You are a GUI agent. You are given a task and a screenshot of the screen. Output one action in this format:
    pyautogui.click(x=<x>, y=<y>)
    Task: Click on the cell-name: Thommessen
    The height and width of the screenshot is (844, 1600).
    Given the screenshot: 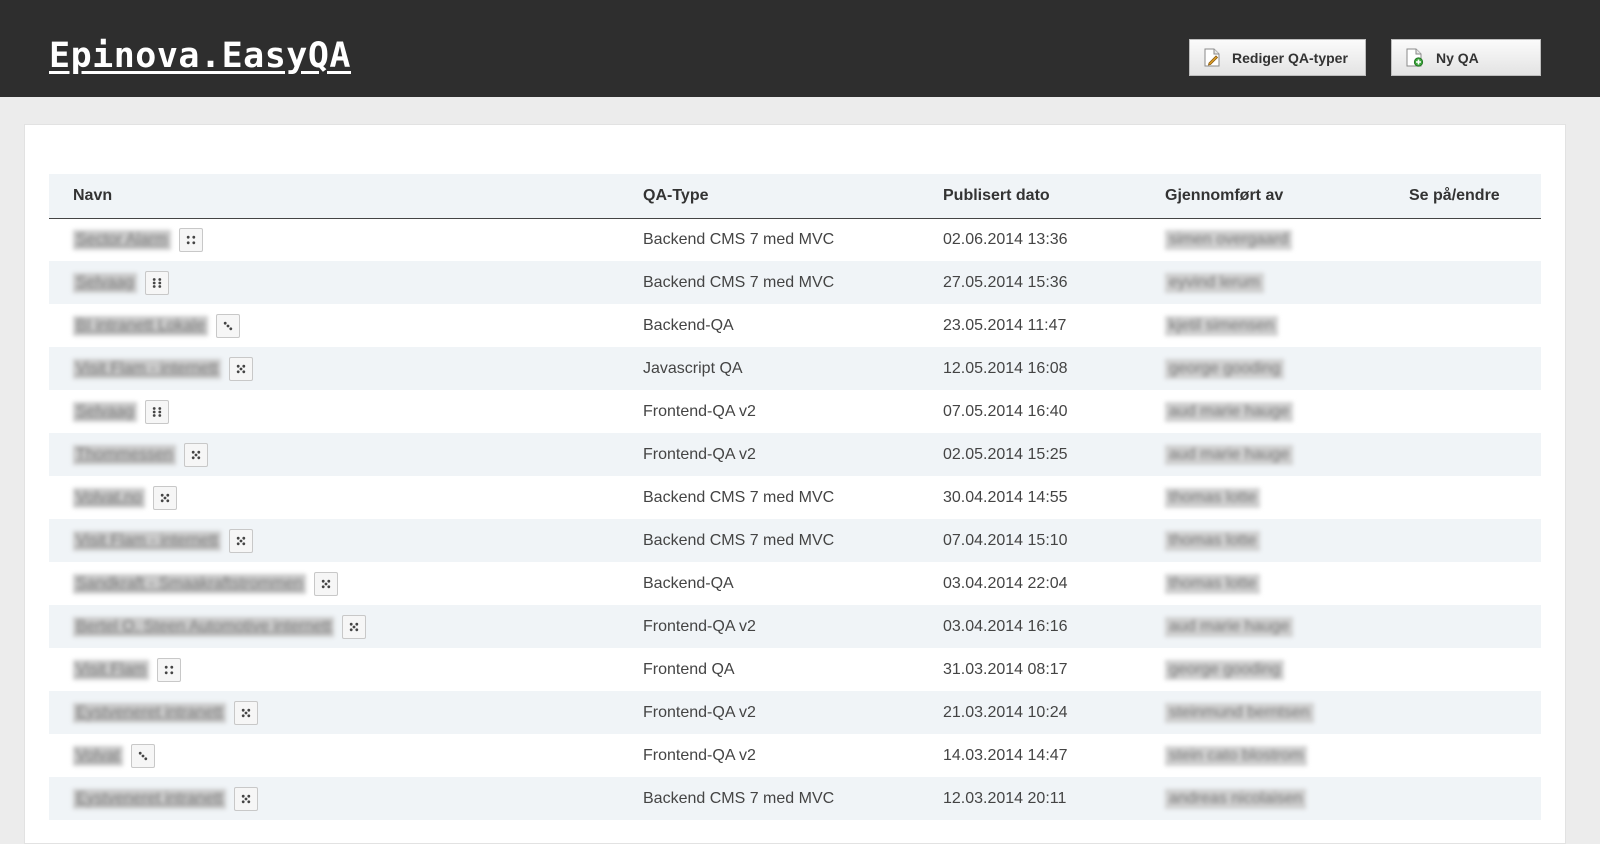 What is the action you would take?
    pyautogui.click(x=346, y=454)
    